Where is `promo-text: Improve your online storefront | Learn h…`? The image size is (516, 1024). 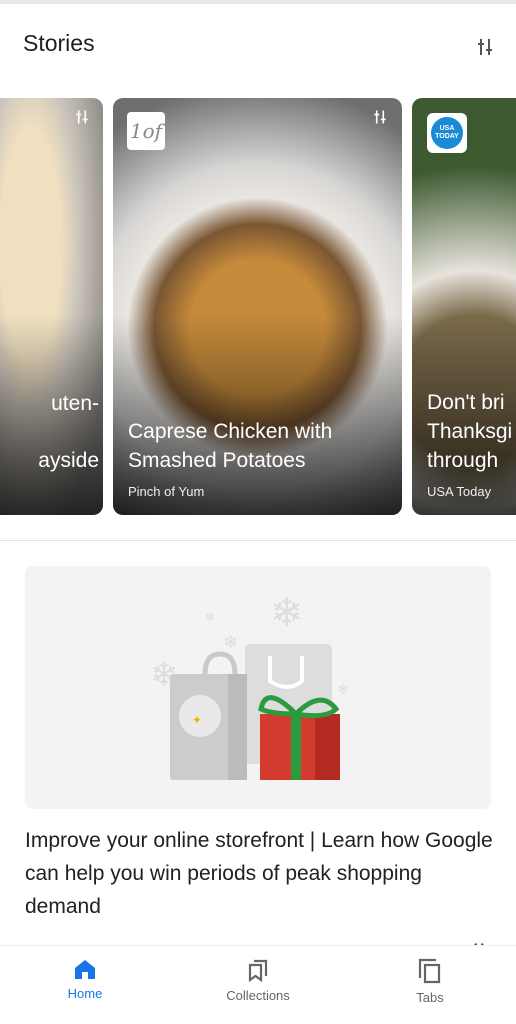 promo-text: Improve your online storefront | Learn h… is located at coordinates (260, 873).